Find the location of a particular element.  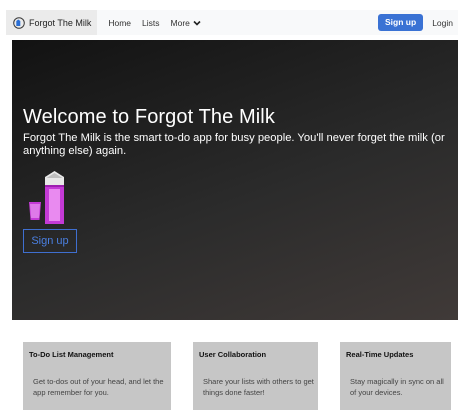

milk-carton-and-glass-icon is located at coordinates (46, 197).